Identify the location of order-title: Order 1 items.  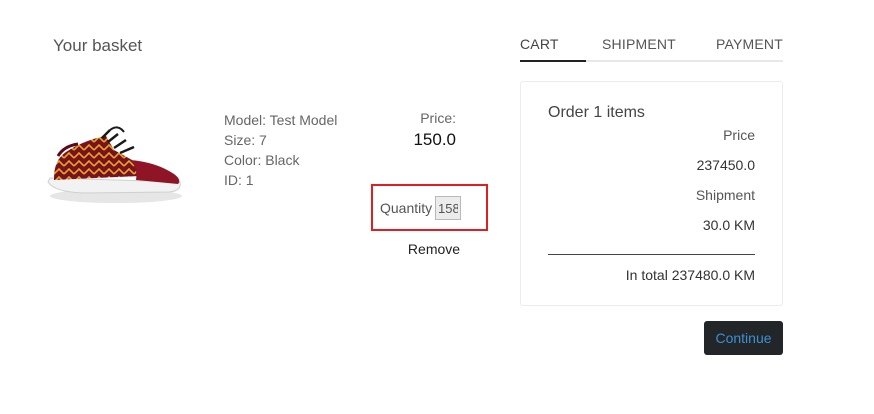
(596, 112).